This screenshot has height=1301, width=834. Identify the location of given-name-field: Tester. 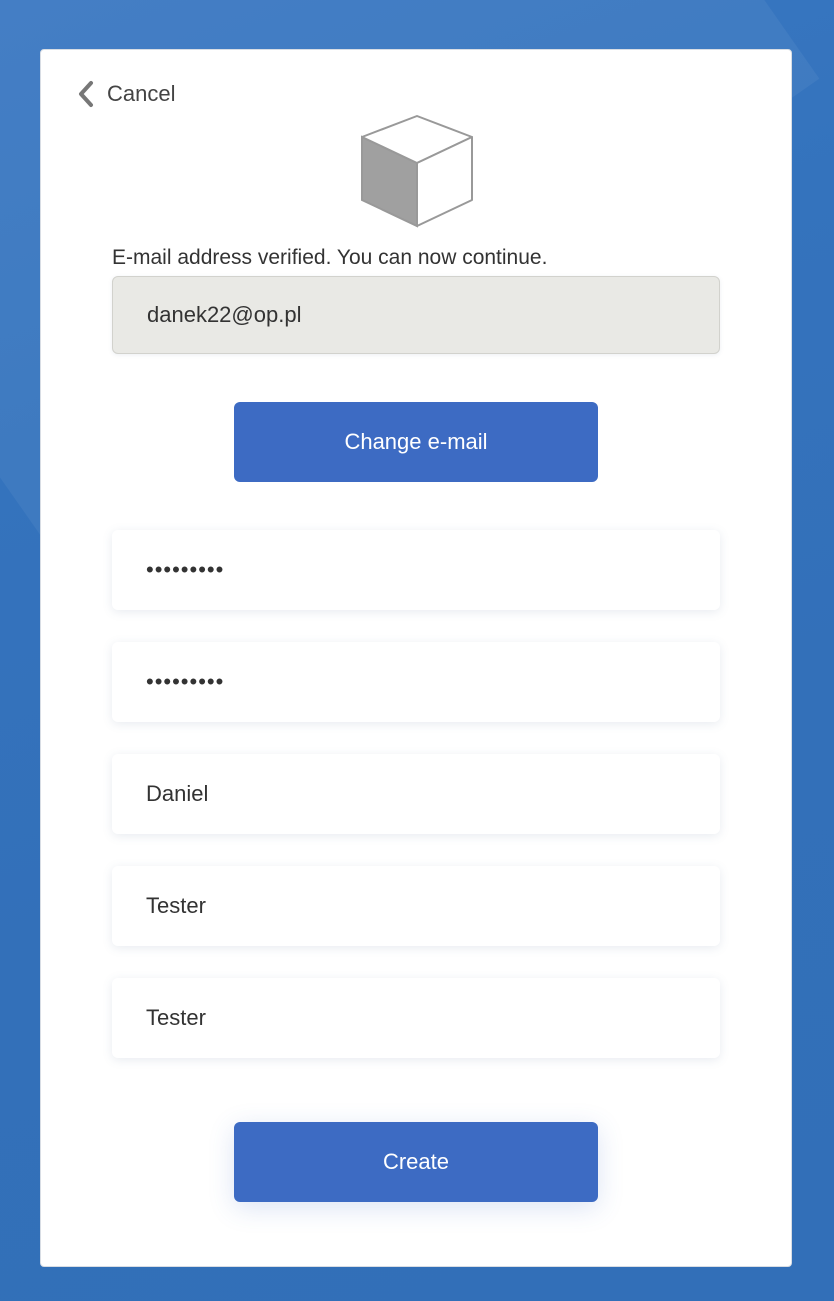
(416, 906).